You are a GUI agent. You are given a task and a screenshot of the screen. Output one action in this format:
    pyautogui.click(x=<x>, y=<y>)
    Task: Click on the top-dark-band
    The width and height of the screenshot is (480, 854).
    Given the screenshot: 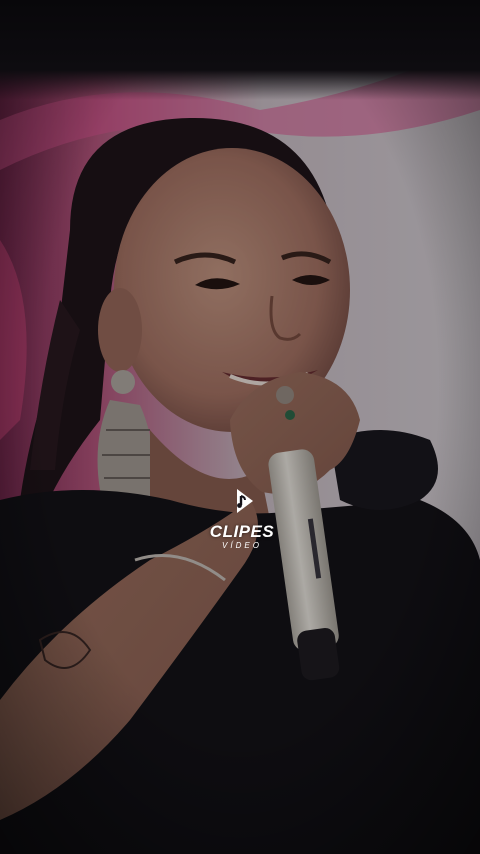 What is the action you would take?
    pyautogui.click(x=240, y=50)
    